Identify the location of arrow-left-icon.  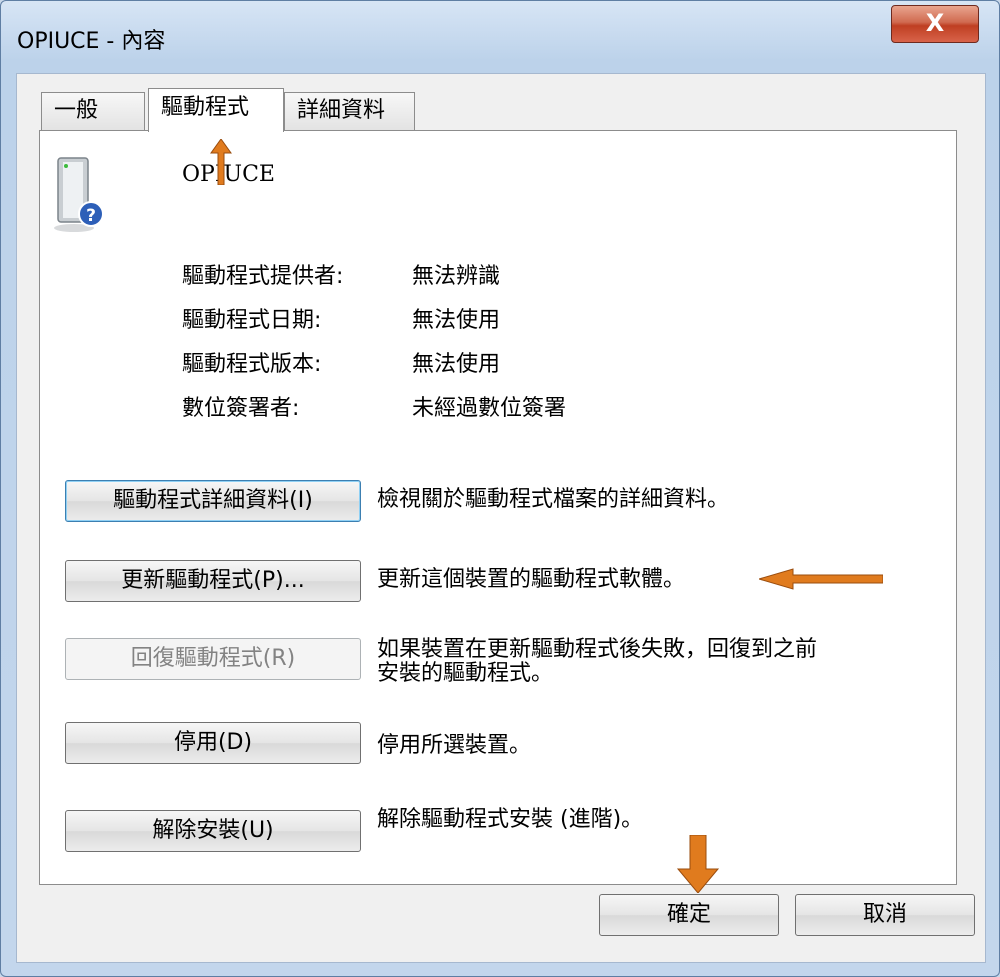
(821, 579).